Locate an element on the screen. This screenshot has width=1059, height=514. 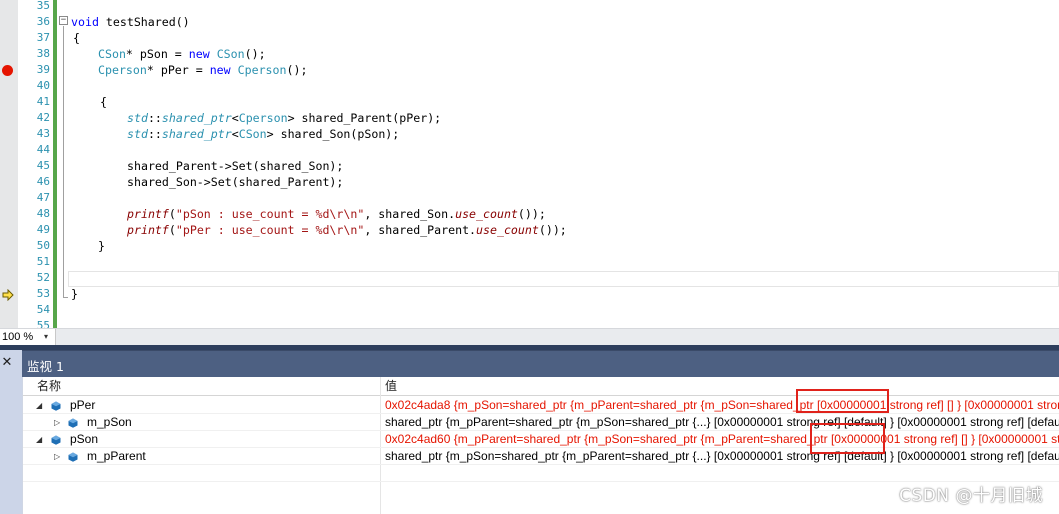
line-number: 47 is located at coordinates (43, 197).